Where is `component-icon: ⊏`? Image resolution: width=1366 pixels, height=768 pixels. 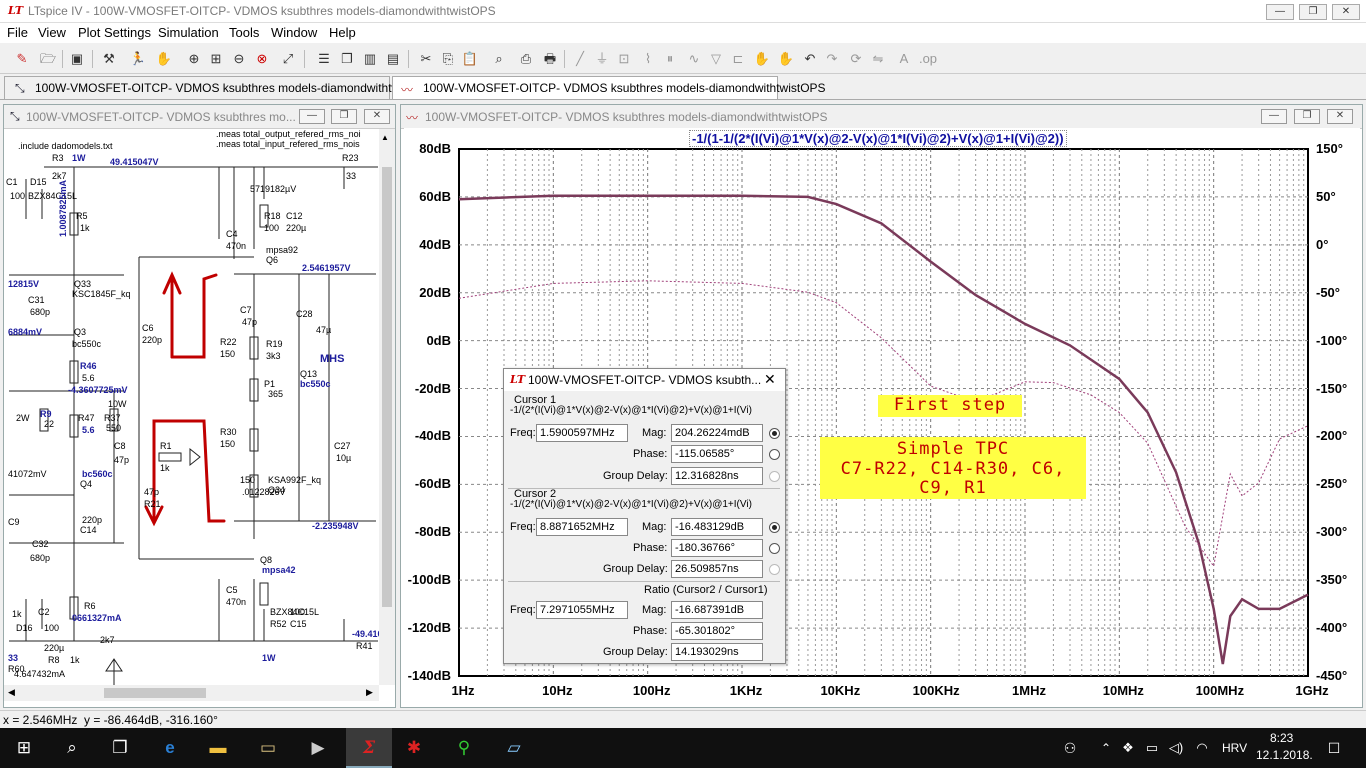 component-icon: ⊏ is located at coordinates (738, 59).